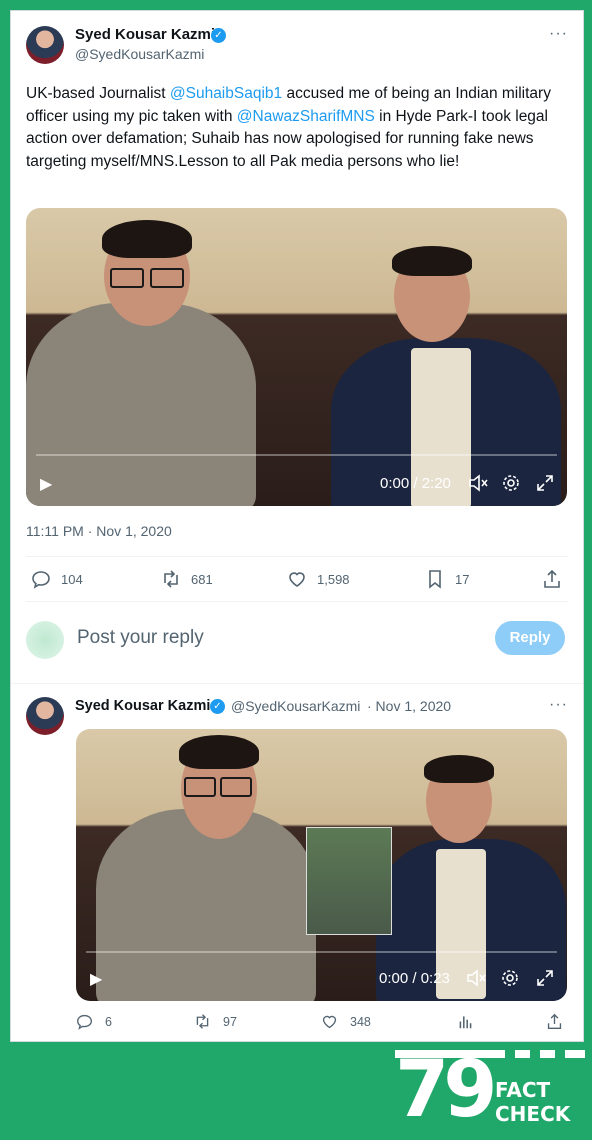  I want to click on retweet-action: 681, so click(187, 579).